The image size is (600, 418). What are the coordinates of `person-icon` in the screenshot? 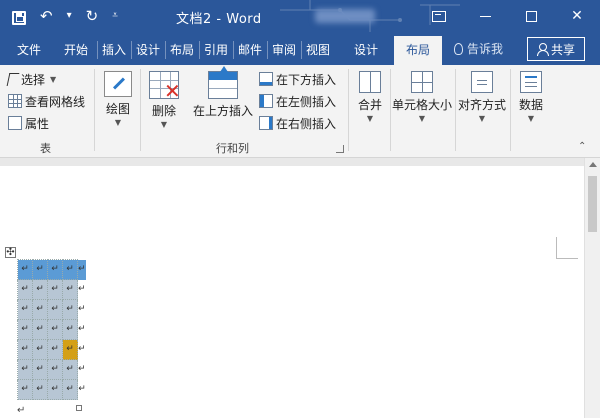 It's located at (542, 49).